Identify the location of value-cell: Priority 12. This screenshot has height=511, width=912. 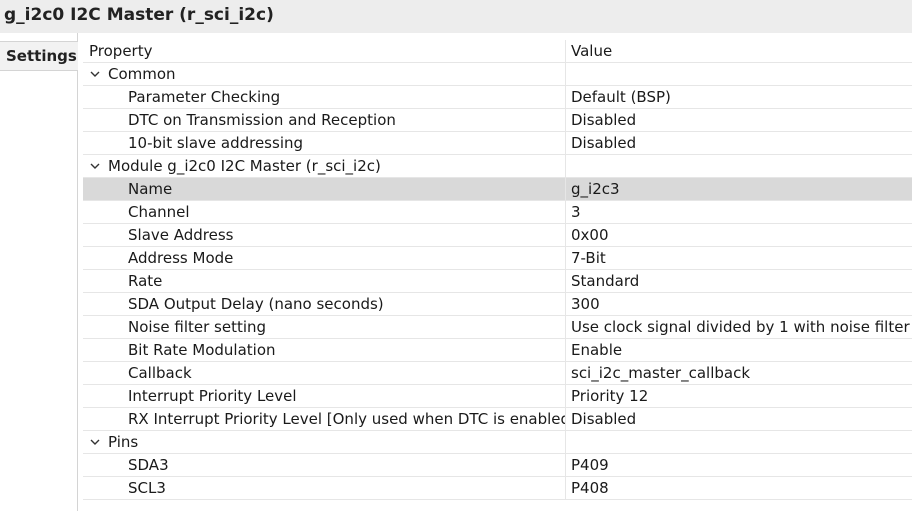
(741, 396).